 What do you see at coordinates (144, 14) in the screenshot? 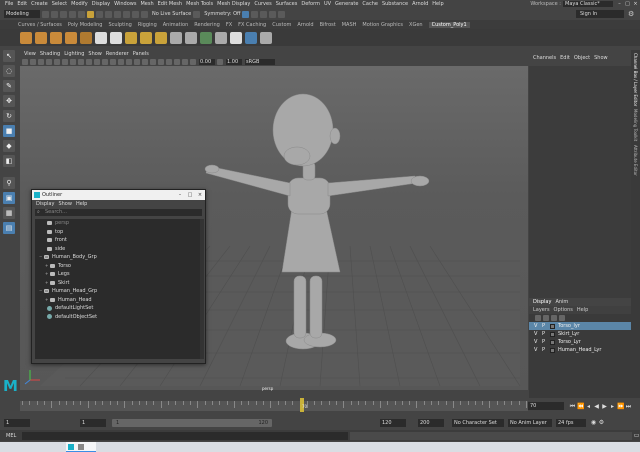
I see `magnet-icon` at bounding box center [144, 14].